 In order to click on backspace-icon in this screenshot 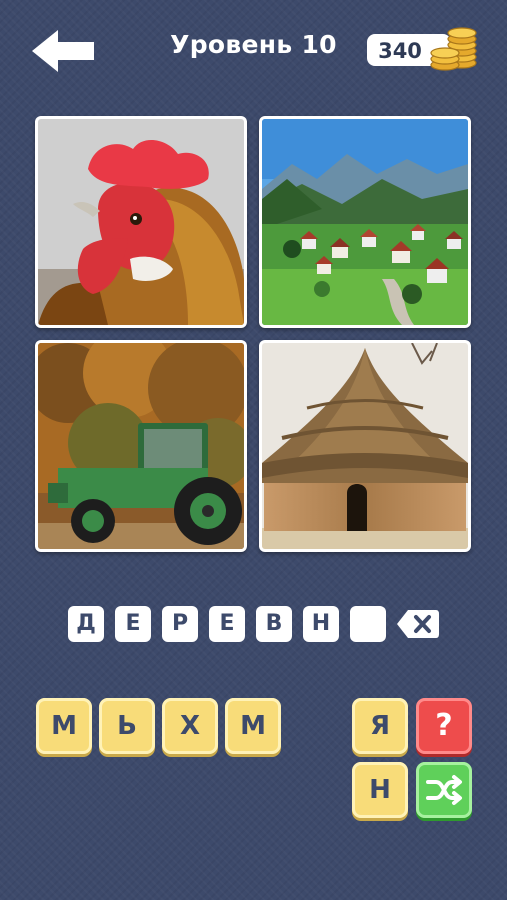, I will do `click(418, 624)`.